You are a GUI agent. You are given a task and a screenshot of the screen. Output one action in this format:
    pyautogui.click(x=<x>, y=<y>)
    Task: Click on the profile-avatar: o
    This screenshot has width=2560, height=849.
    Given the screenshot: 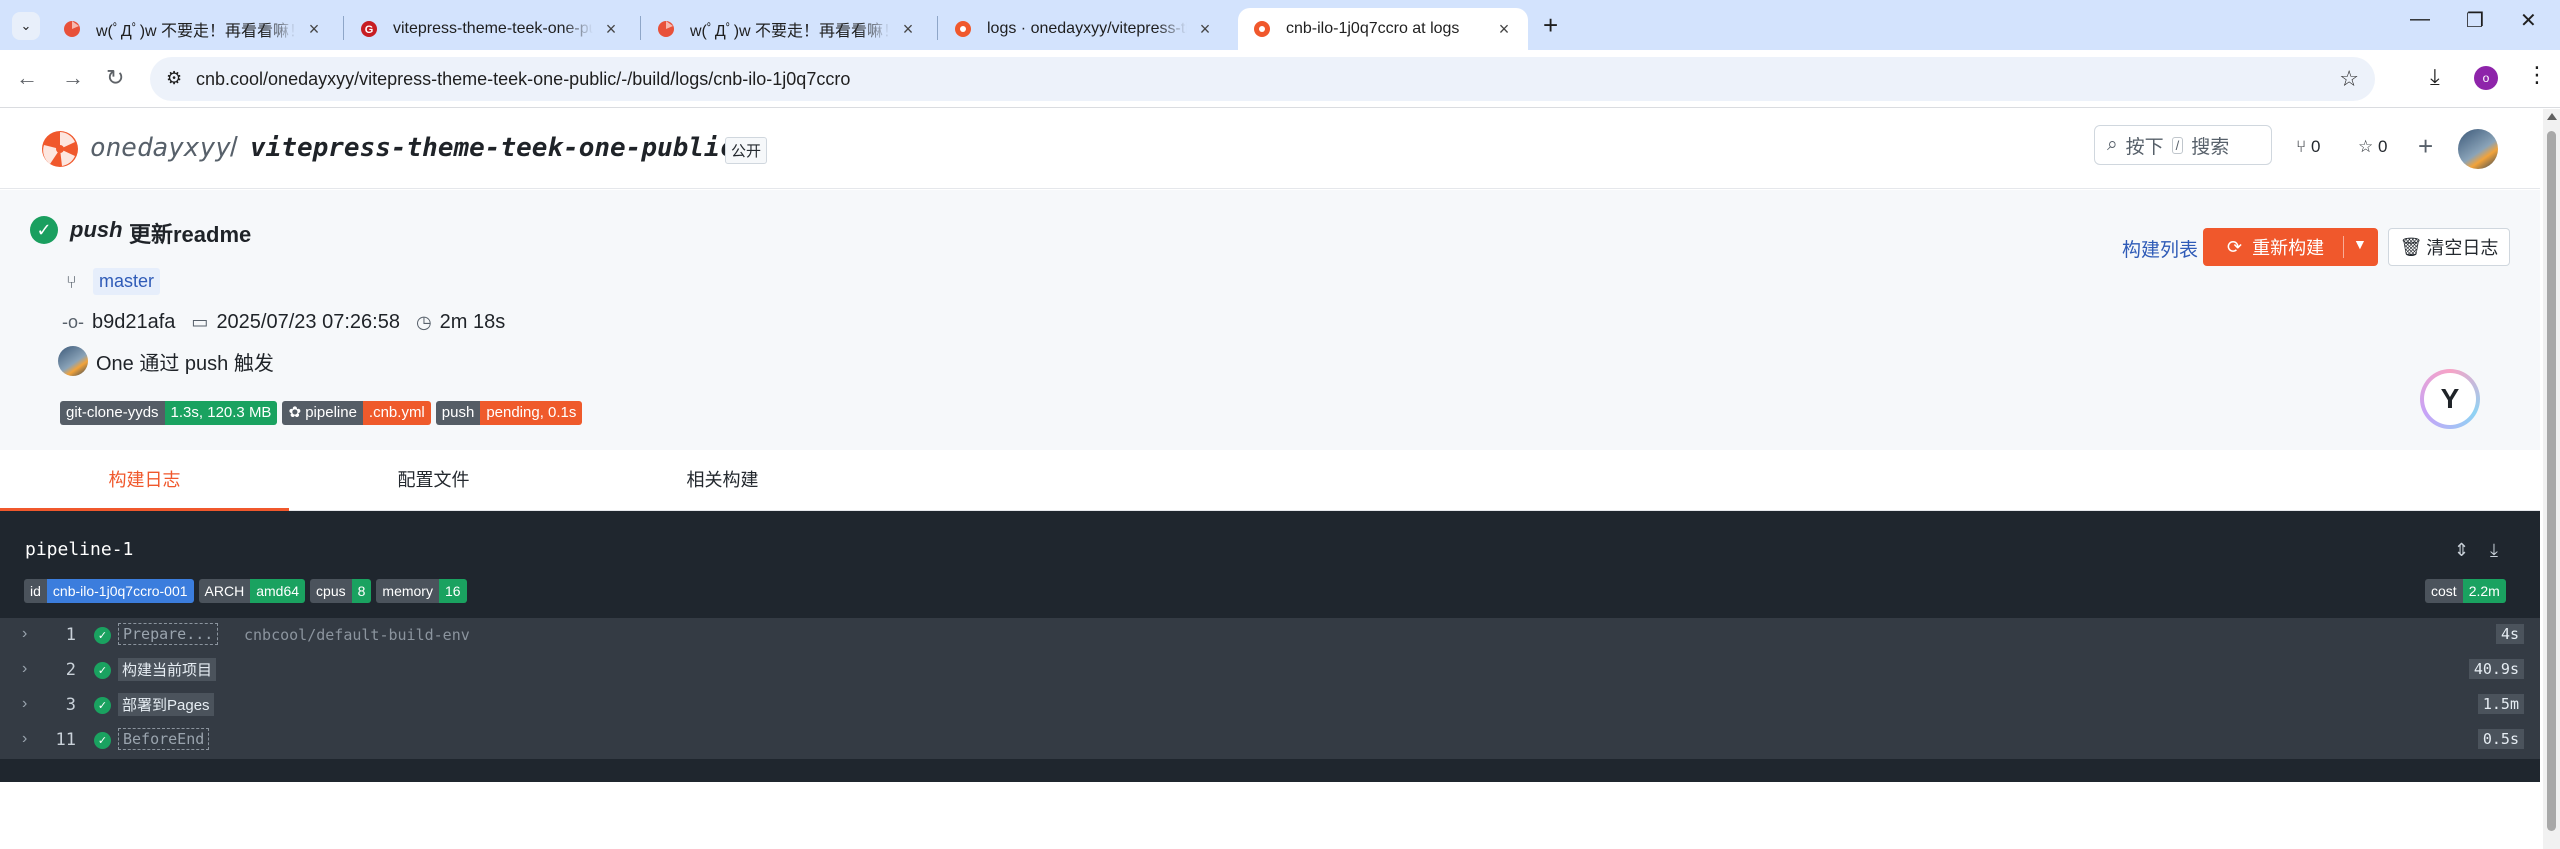 What is the action you would take?
    pyautogui.click(x=2486, y=78)
    